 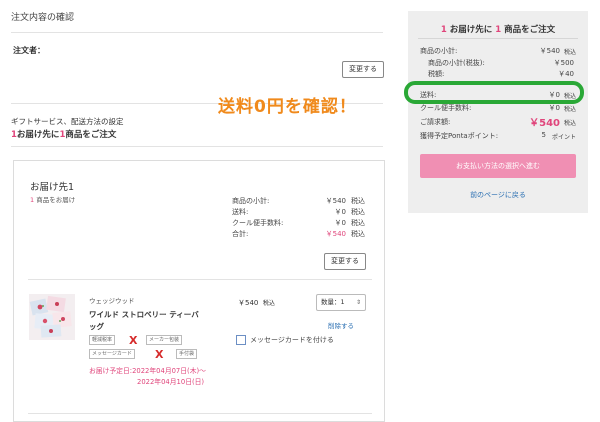 I want to click on message-card-checkbox, so click(x=241, y=340).